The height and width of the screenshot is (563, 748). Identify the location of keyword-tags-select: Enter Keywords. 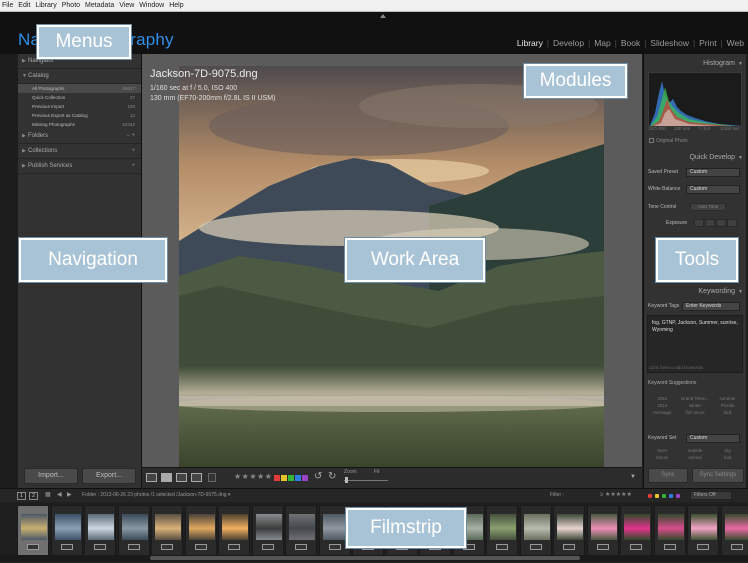
(711, 306).